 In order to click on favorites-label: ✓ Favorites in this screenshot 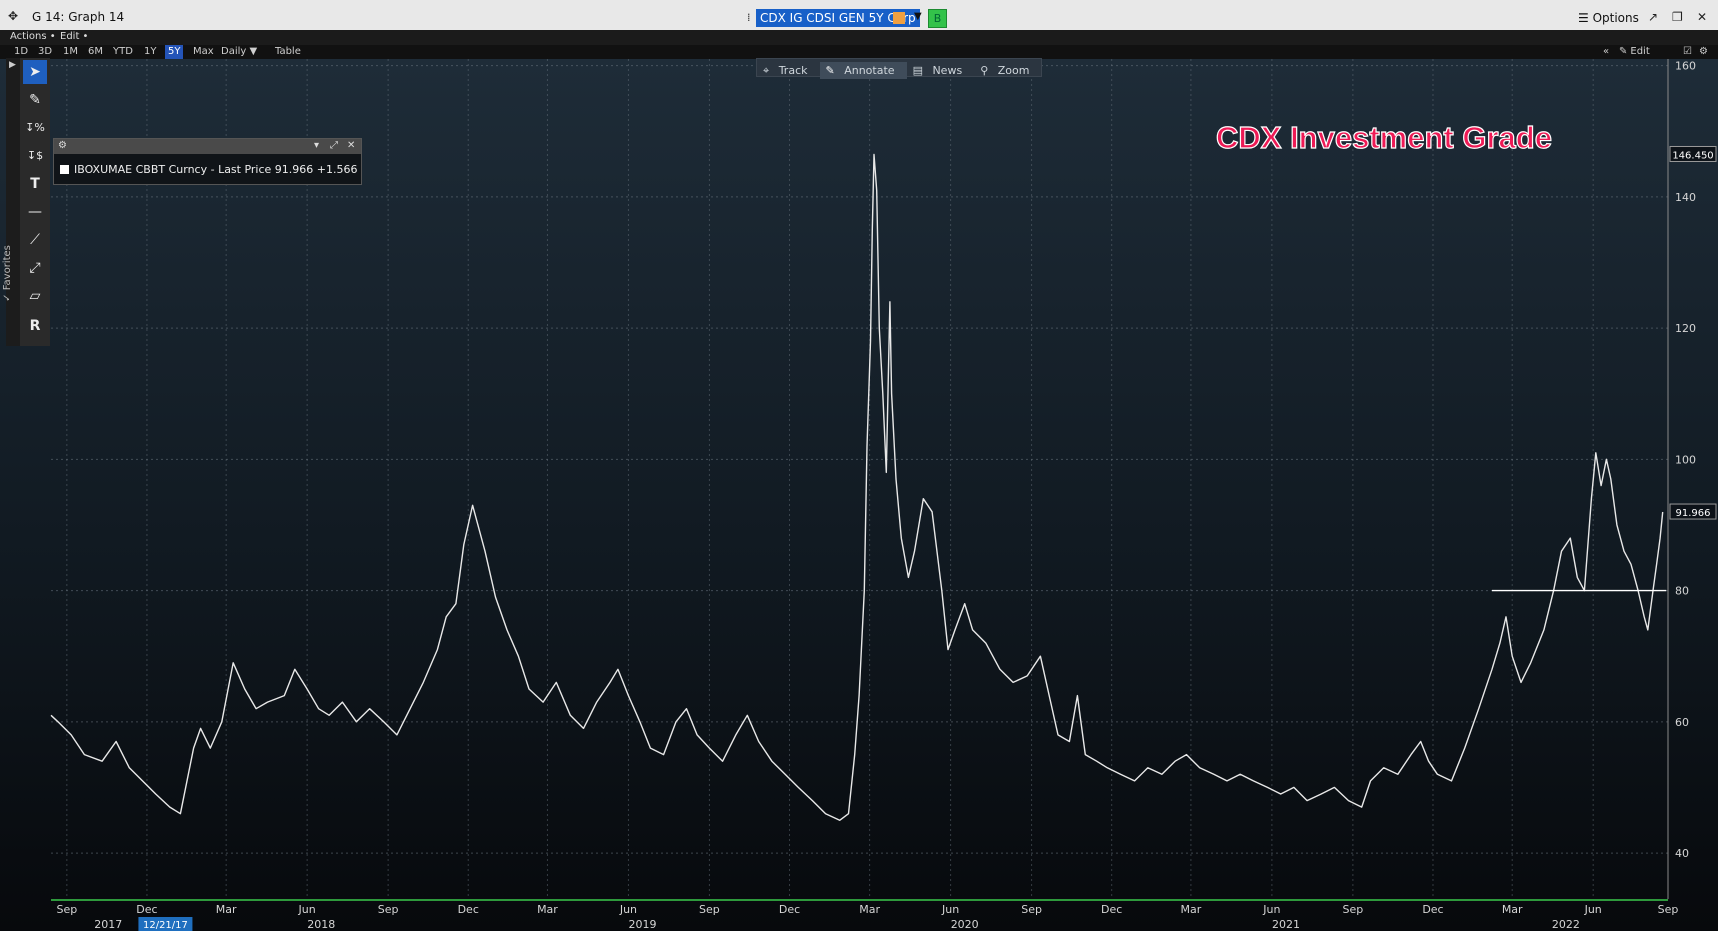, I will do `click(7, 273)`.